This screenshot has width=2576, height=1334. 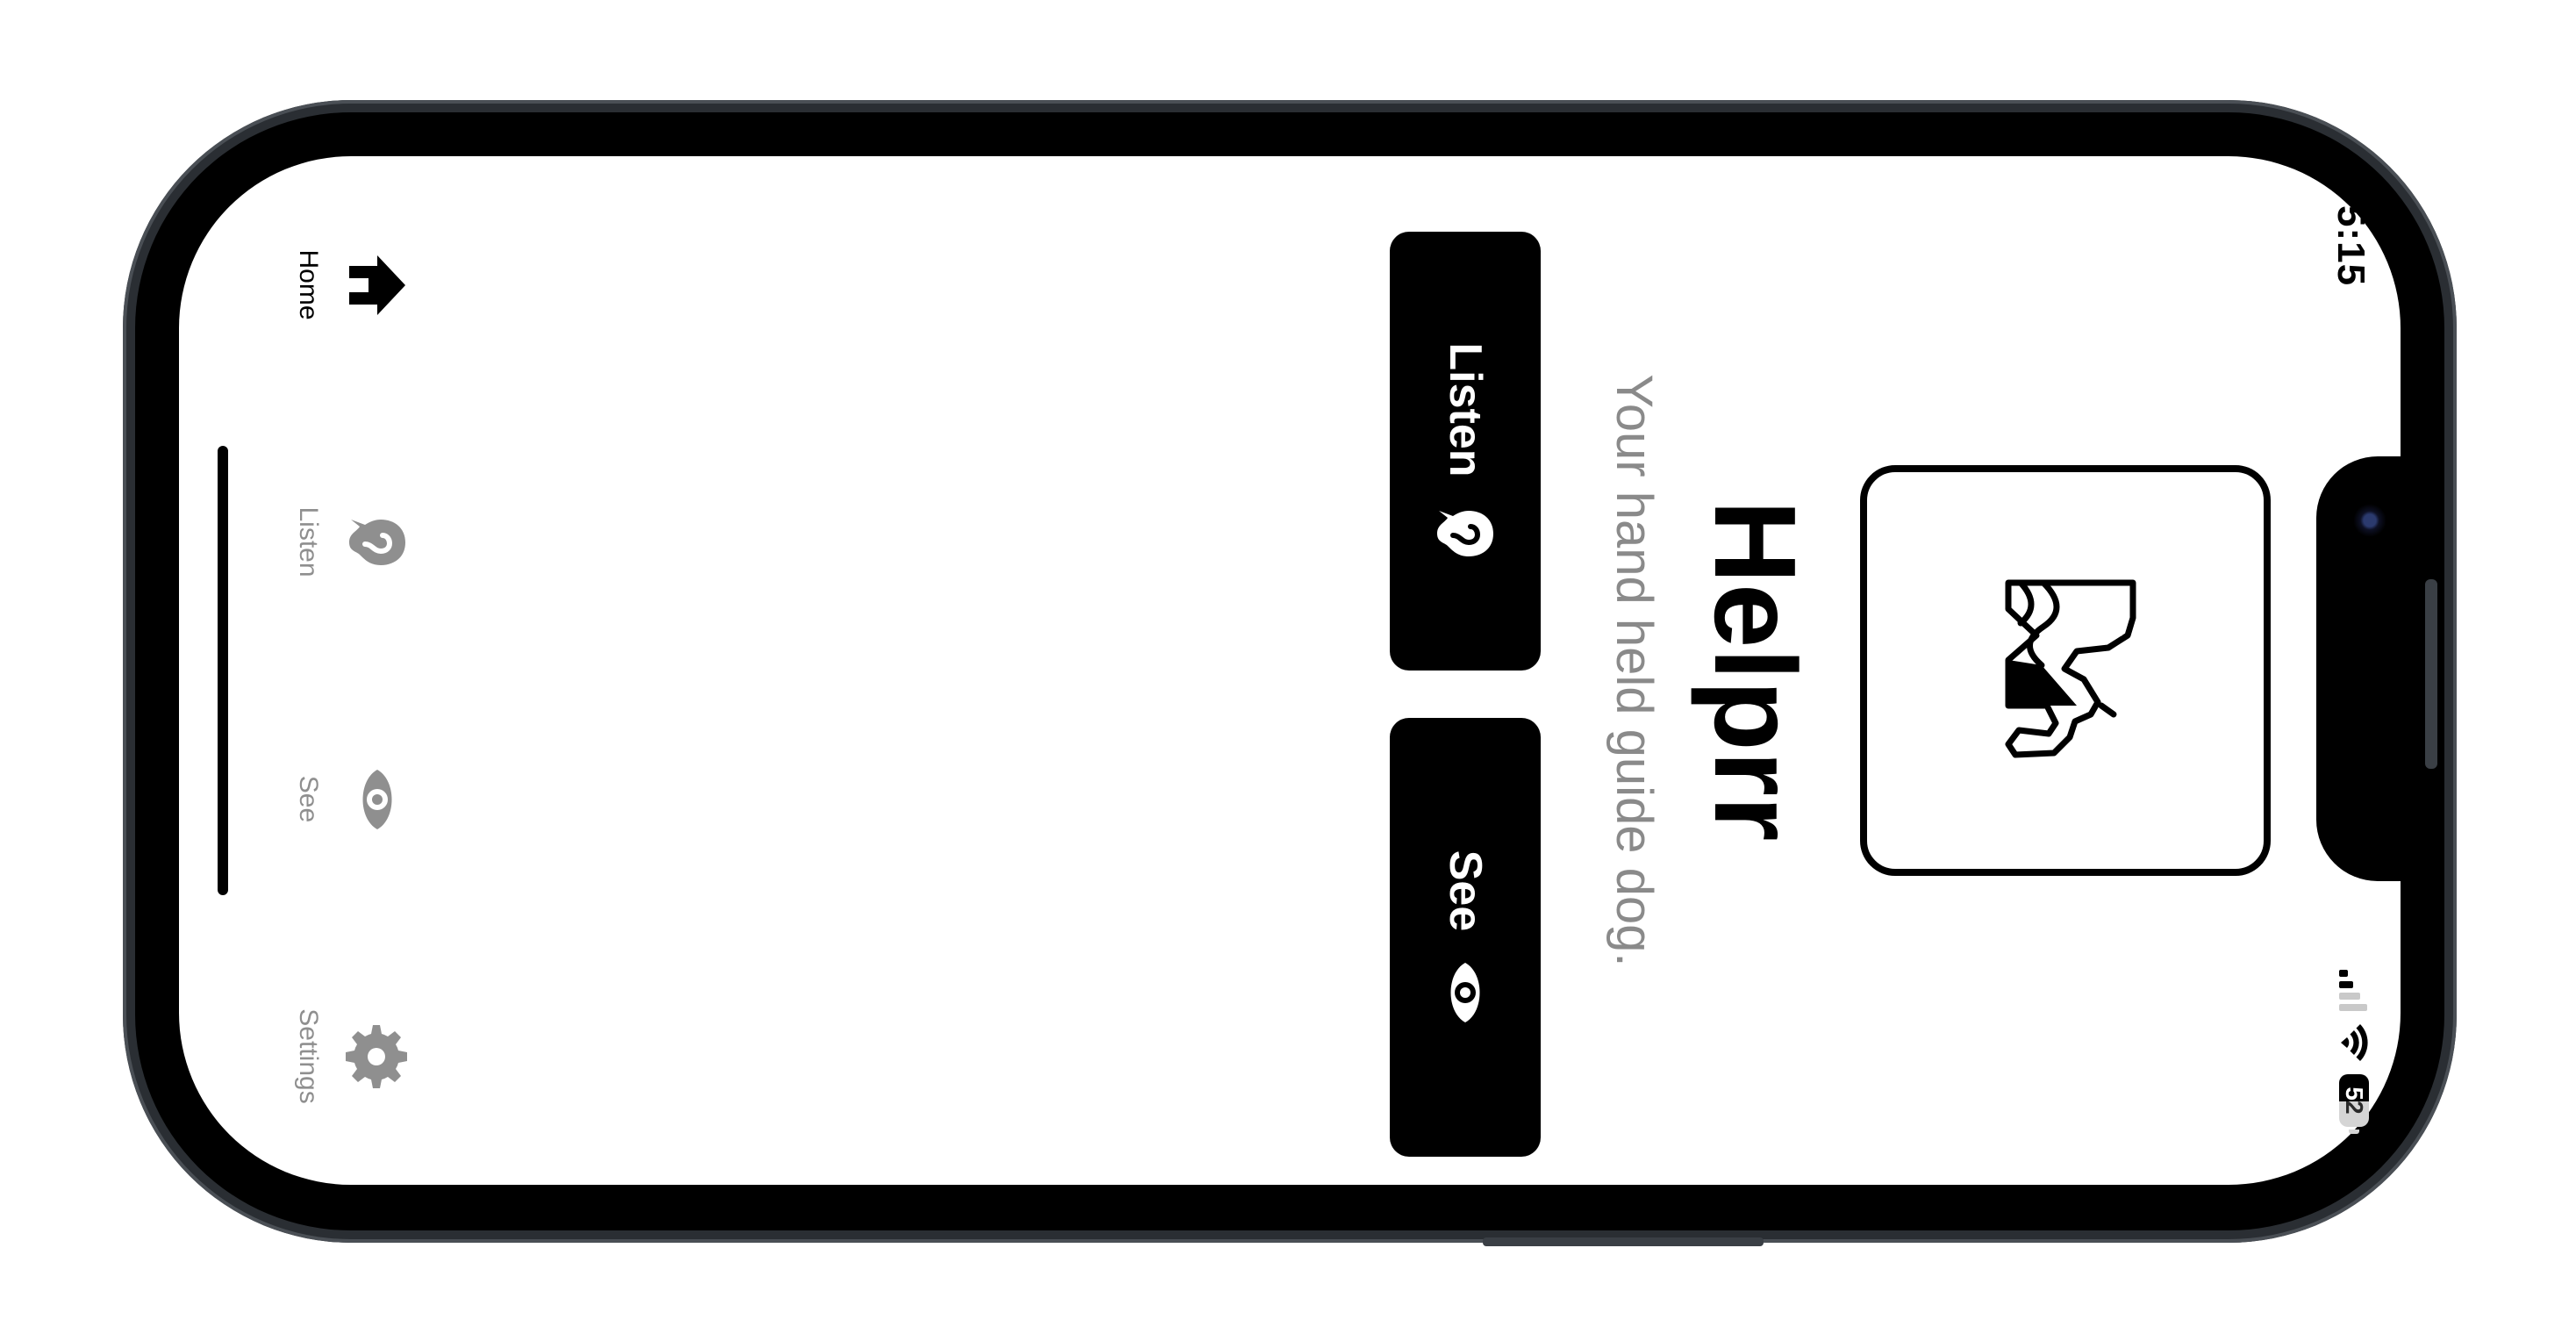 I want to click on cellular-signal-icon, so click(x=2354, y=990).